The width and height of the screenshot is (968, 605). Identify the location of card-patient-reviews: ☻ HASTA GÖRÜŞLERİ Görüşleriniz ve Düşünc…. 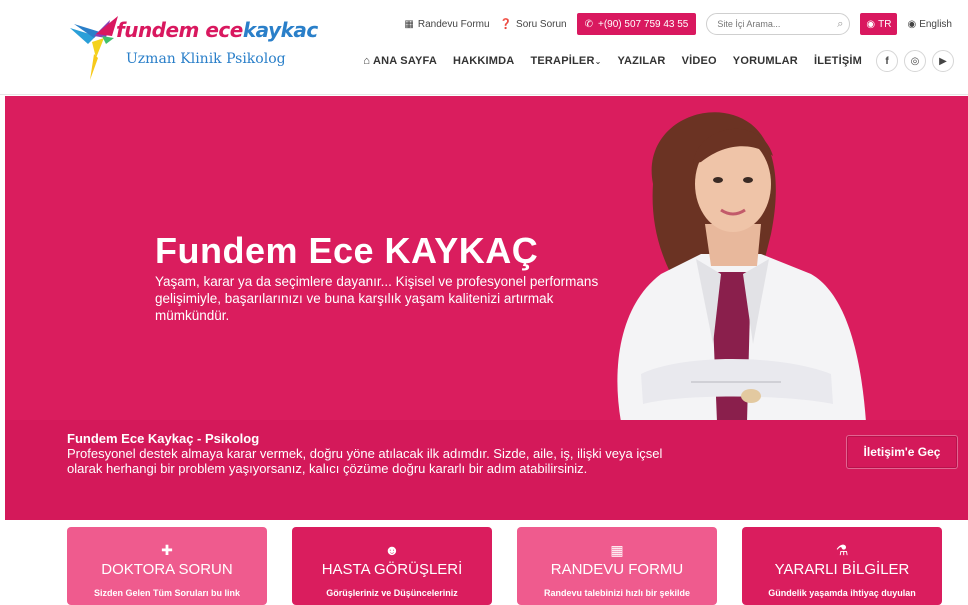
(392, 566).